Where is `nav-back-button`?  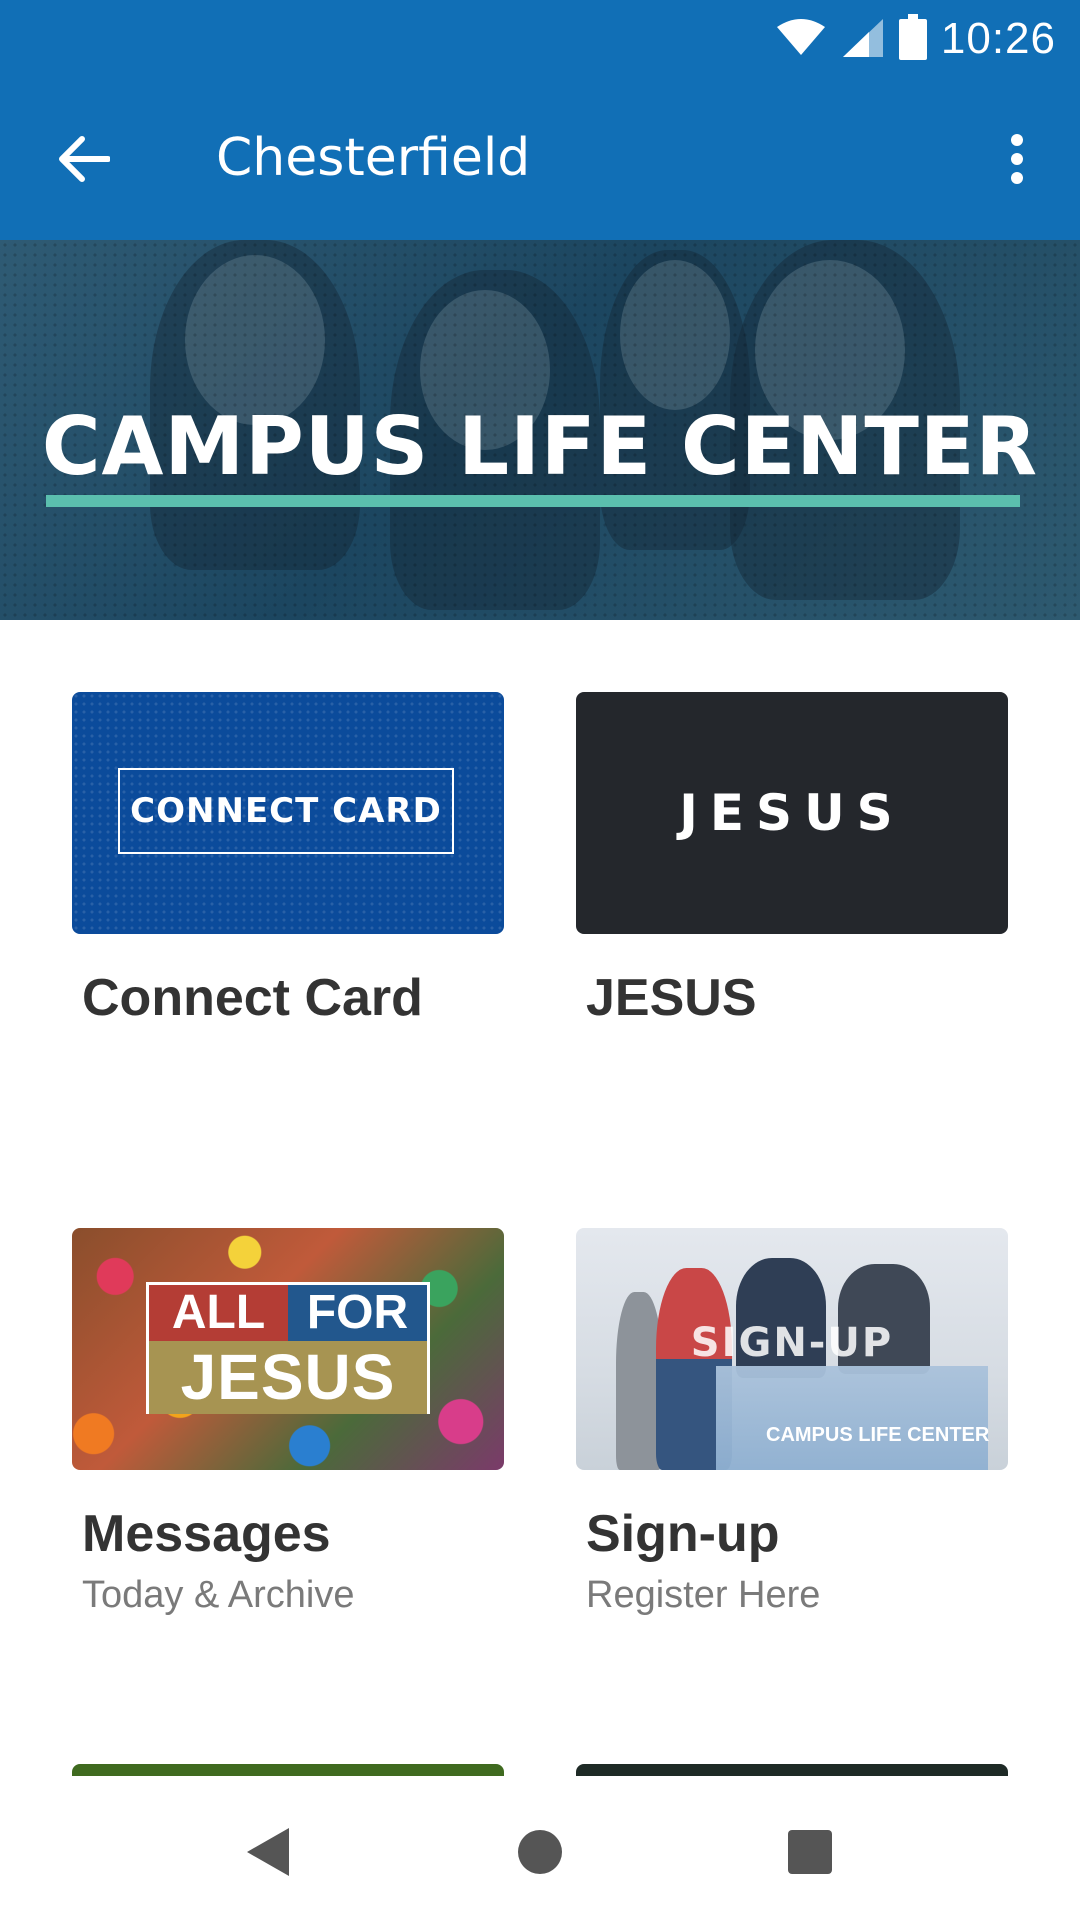 nav-back-button is located at coordinates (268, 1852).